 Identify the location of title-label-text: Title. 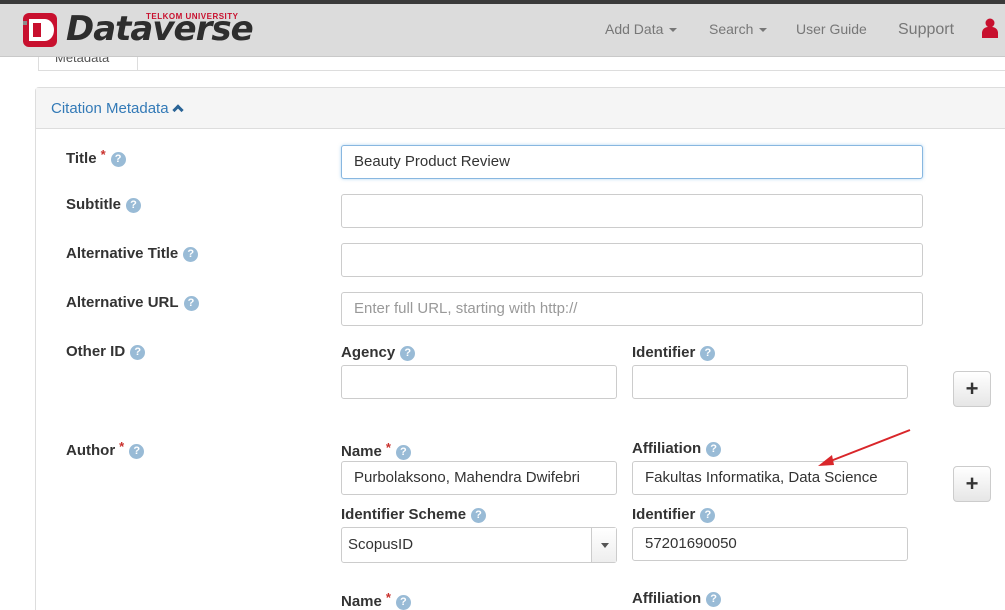
(81, 158).